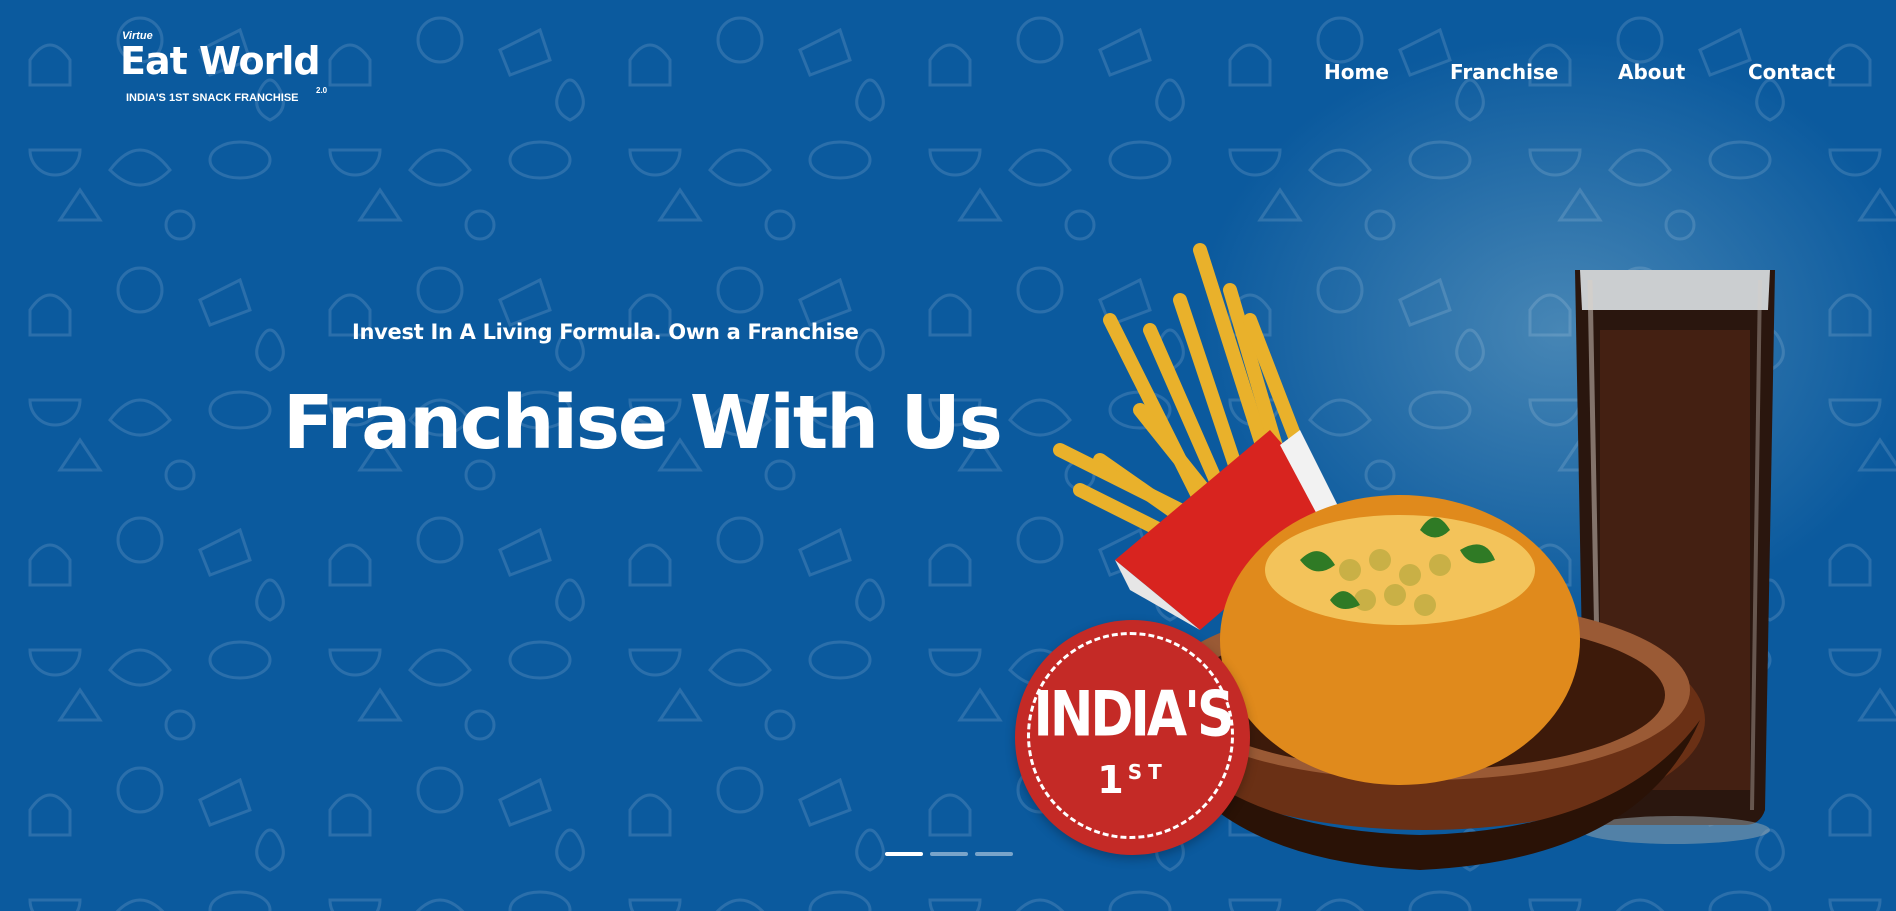 The image size is (1896, 911). I want to click on badge-line-2: 1 ST, so click(1132, 780).